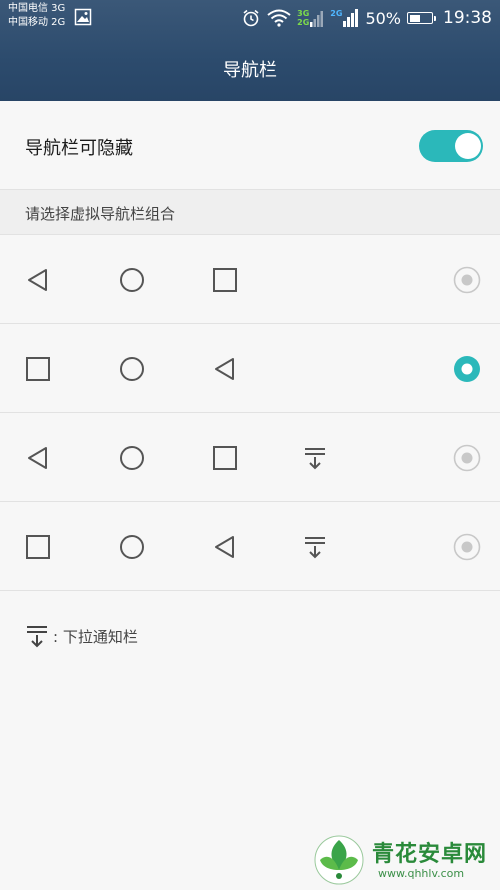 The width and height of the screenshot is (500, 890). I want to click on watermark: 青花安卓网 www.qhhlv.com, so click(405, 859).